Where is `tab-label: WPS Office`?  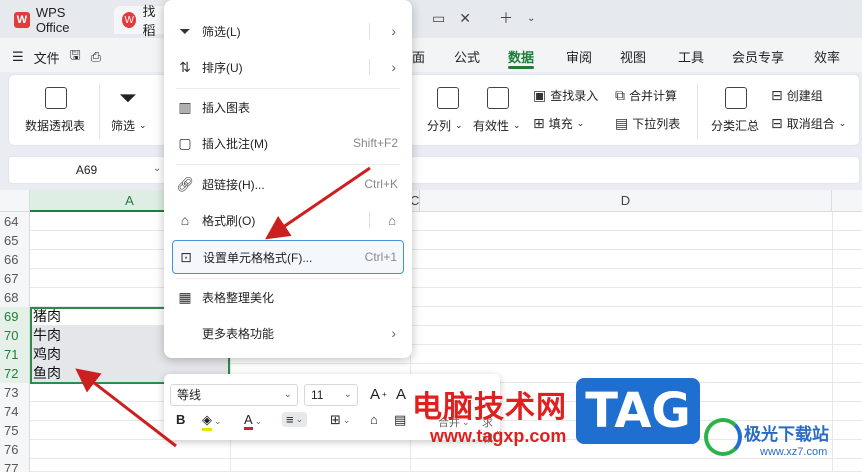 tab-label: WPS Office is located at coordinates (52, 20).